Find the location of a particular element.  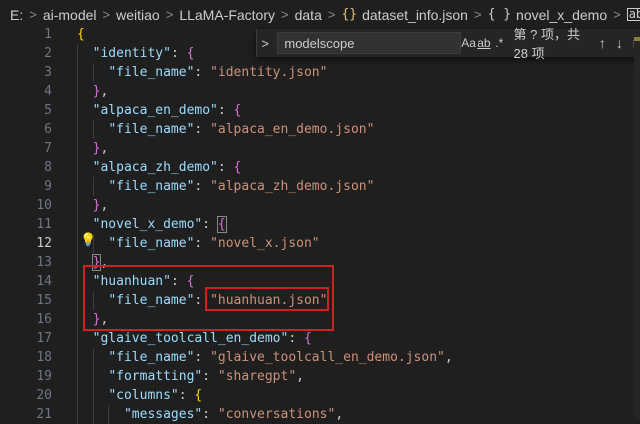

breadcrumb-folder-weitiao: weitiao is located at coordinates (138, 15).